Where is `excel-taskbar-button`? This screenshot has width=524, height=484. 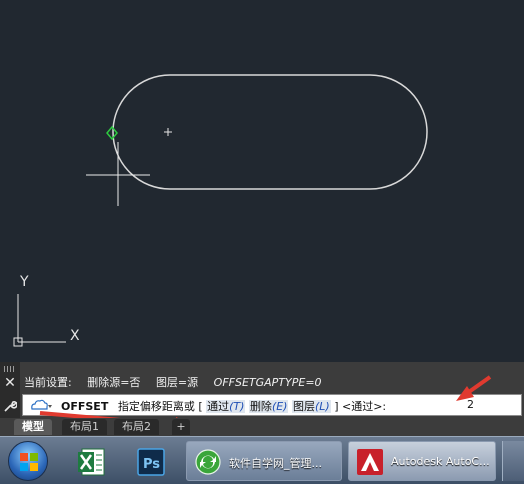 excel-taskbar-button is located at coordinates (92, 462).